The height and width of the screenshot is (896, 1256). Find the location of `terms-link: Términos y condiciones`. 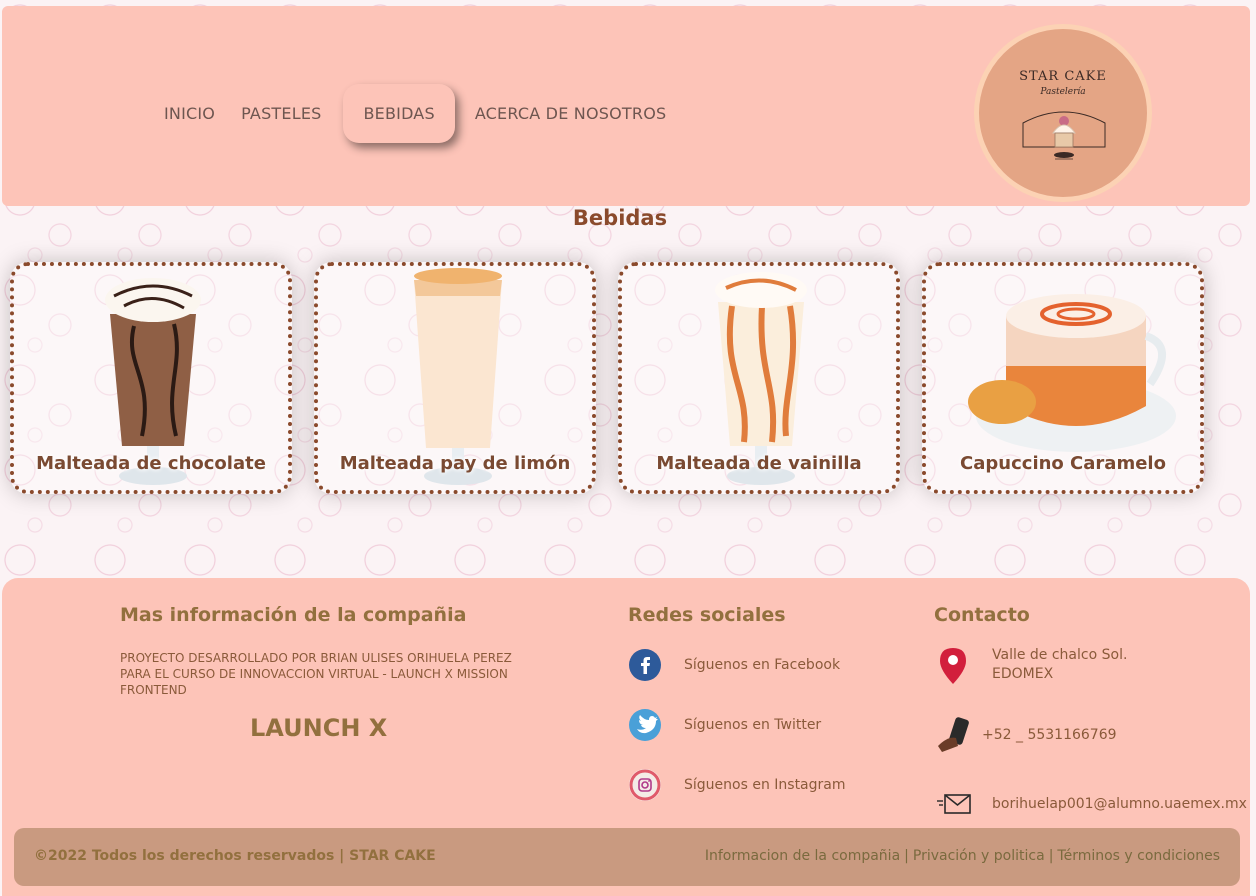

terms-link: Términos y condiciones is located at coordinates (1138, 856).